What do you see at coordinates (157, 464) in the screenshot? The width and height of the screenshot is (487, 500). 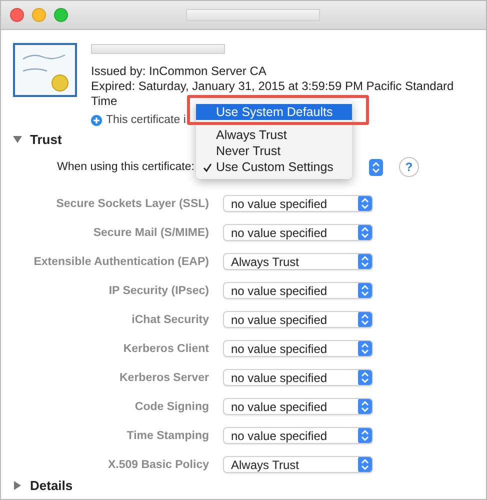 I see `policy-label: X.509 Basic Policy` at bounding box center [157, 464].